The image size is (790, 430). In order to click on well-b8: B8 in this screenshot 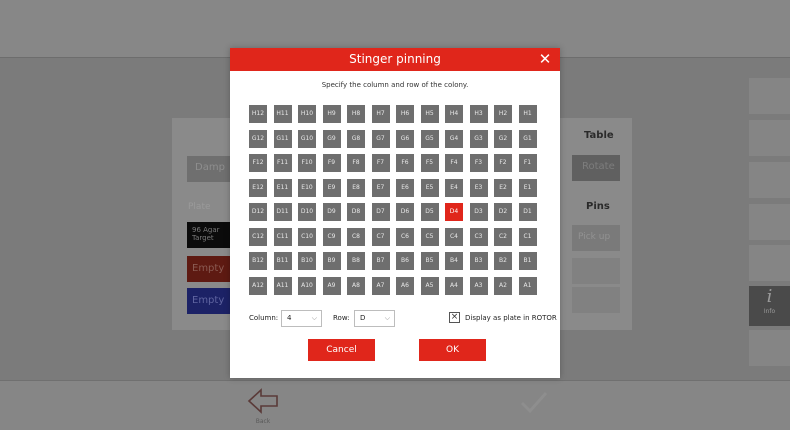, I will do `click(356, 261)`.